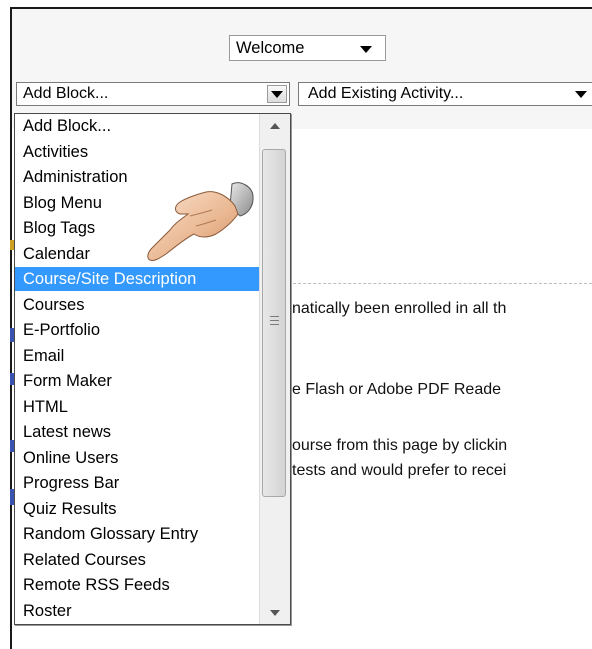  I want to click on dropdown-option: Related Courses, so click(137, 560).